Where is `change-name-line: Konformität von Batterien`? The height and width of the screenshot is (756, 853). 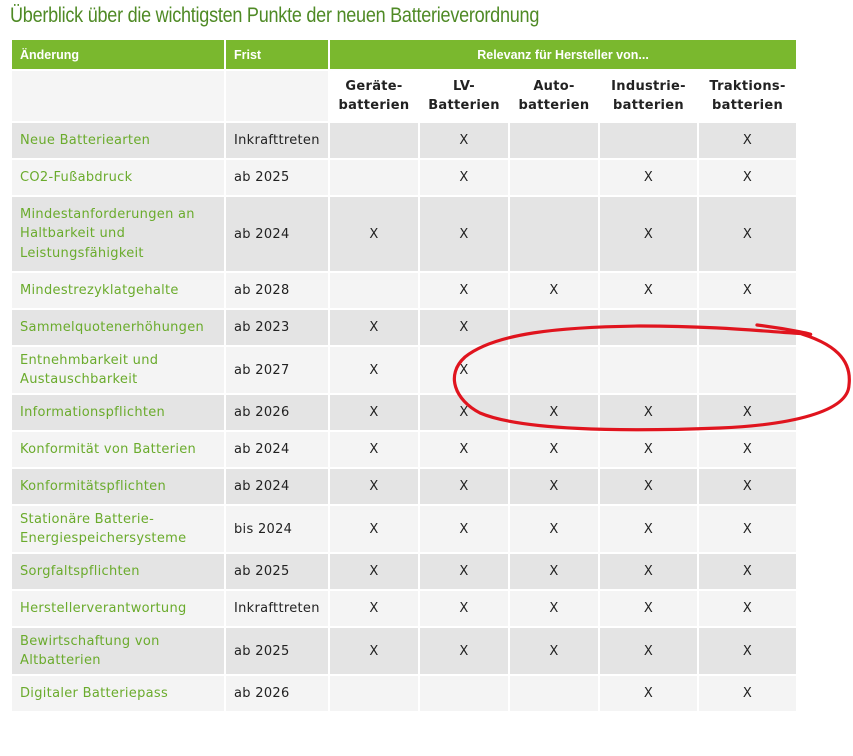
change-name-line: Konformität von Batterien is located at coordinates (108, 449).